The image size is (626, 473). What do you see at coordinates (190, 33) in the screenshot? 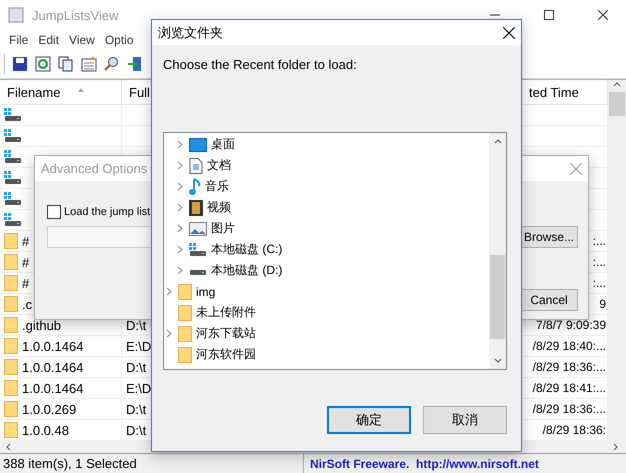
I see `dialog-title: 浏览文件夹` at bounding box center [190, 33].